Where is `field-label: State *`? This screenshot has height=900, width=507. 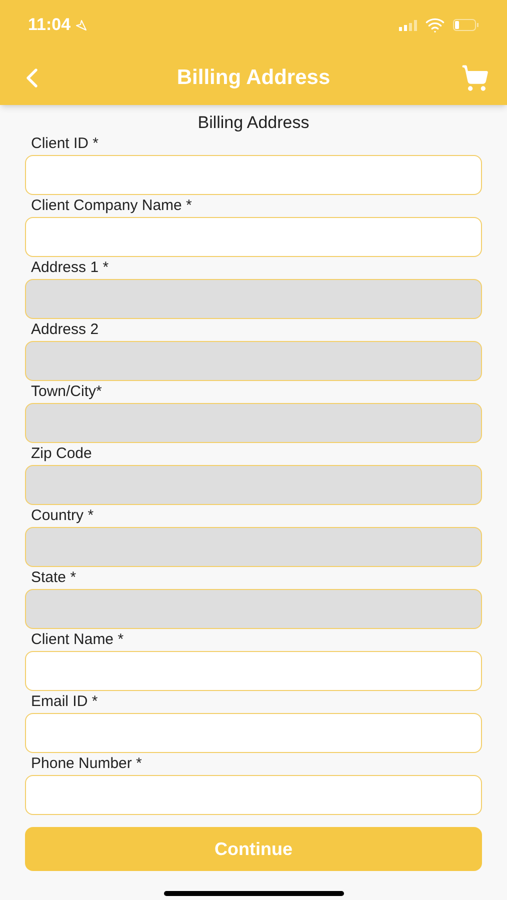
field-label: State * is located at coordinates (54, 578).